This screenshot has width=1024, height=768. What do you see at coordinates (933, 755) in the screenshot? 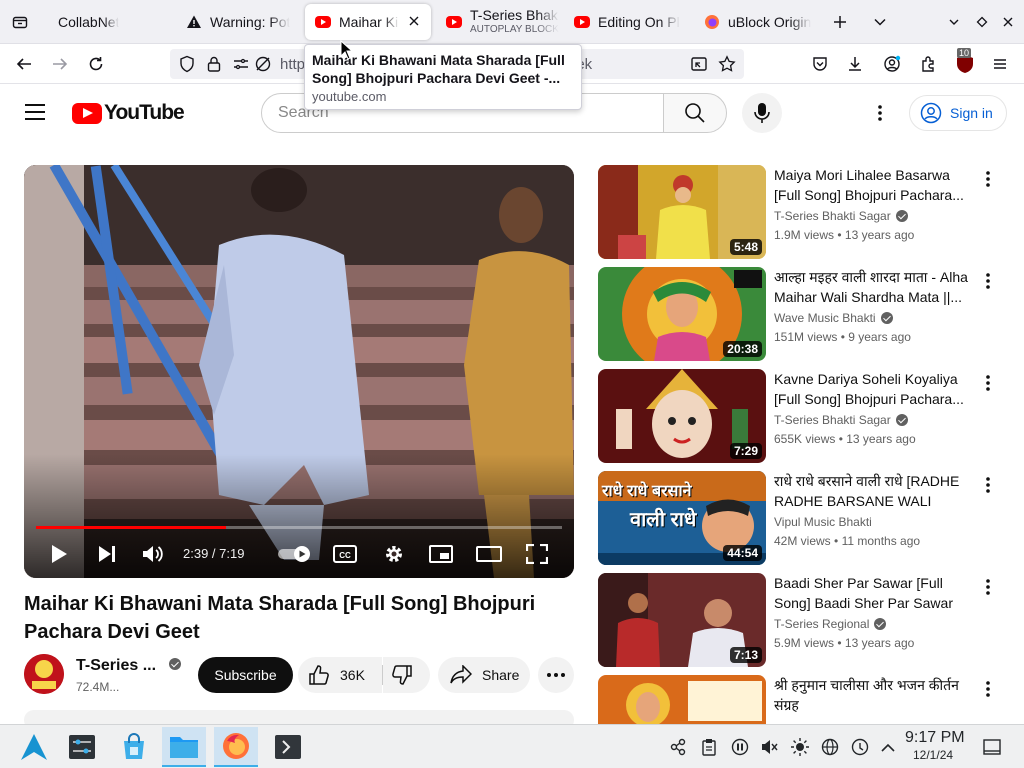
I see `clock-date: 12/1/24` at bounding box center [933, 755].